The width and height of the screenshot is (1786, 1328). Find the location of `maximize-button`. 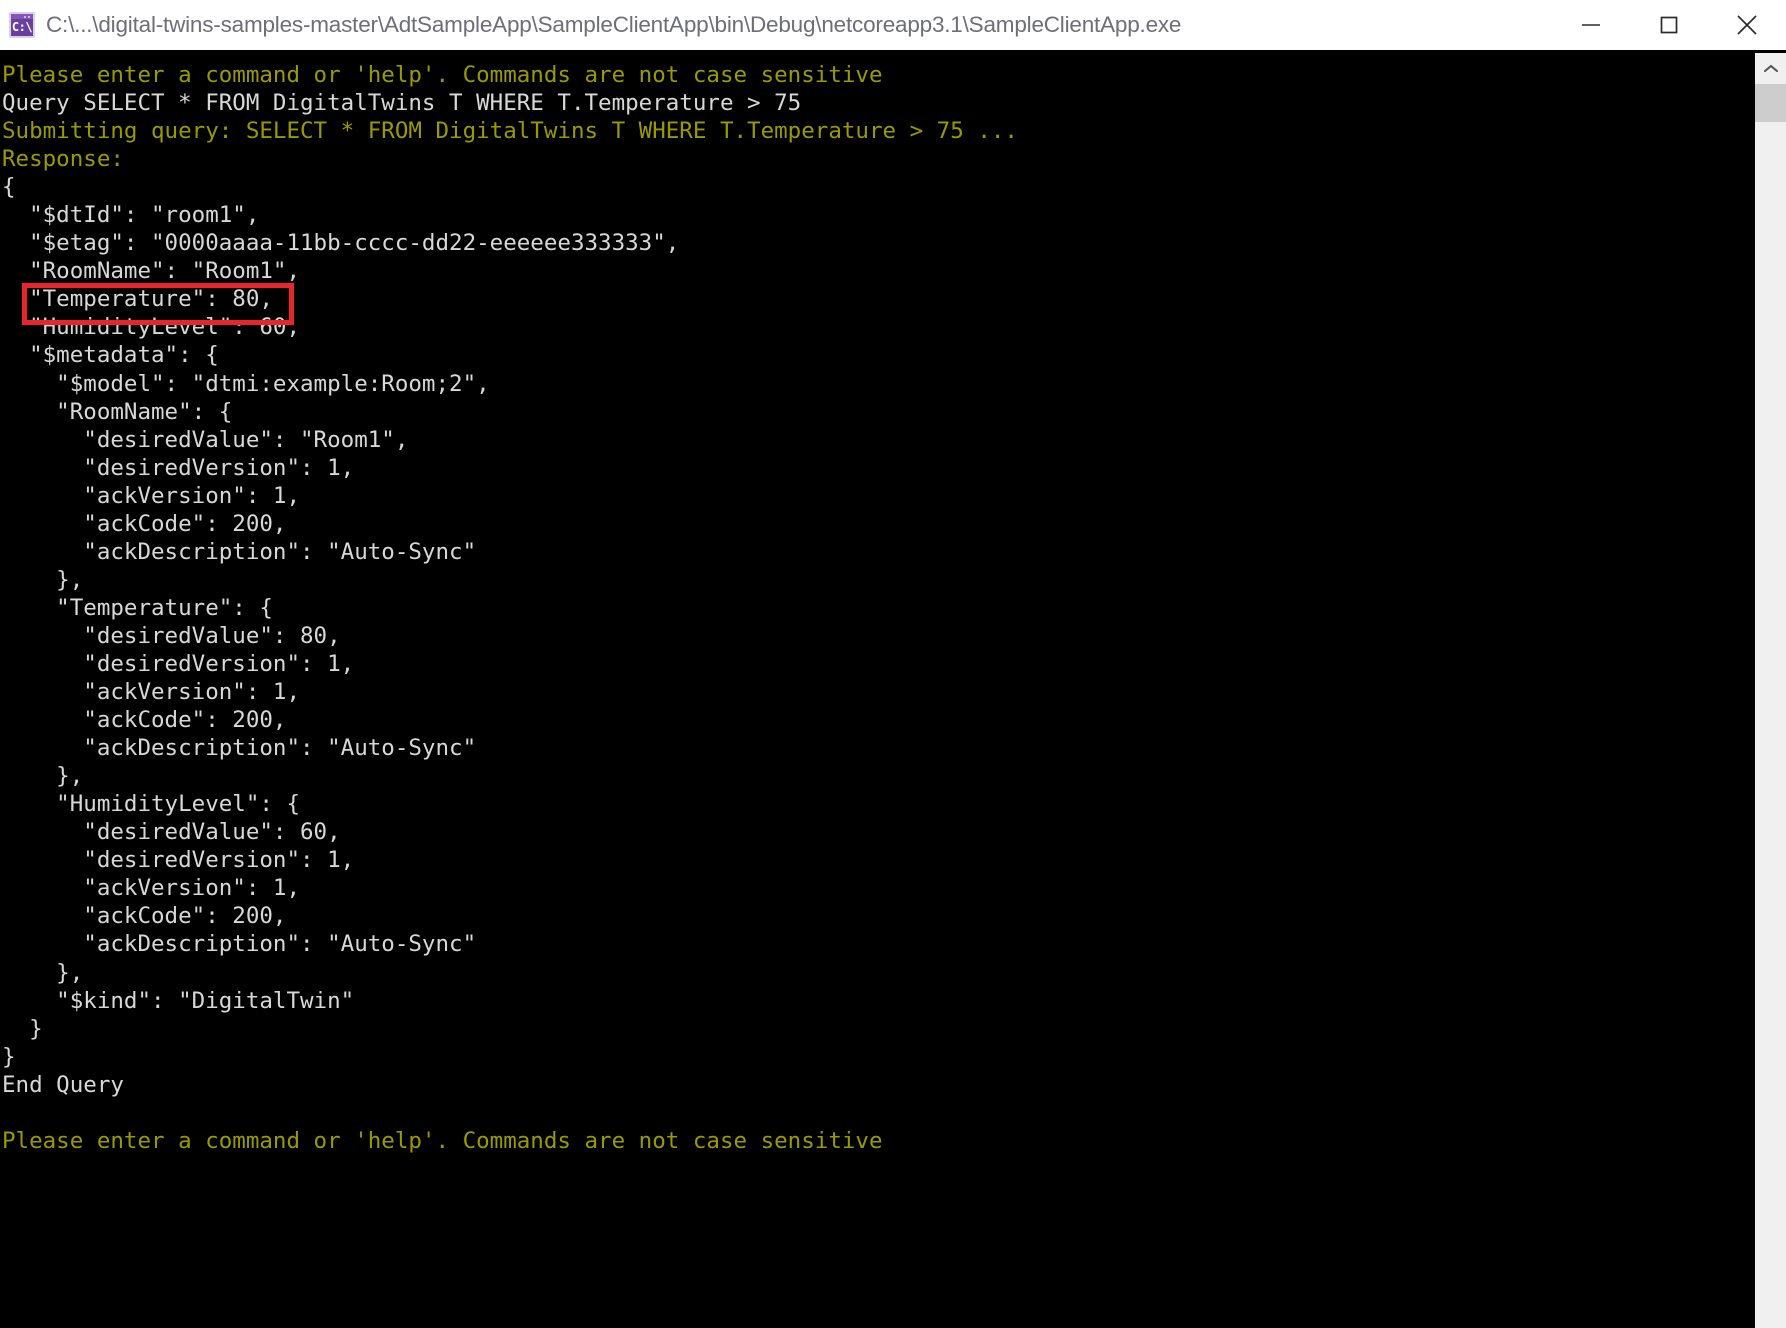

maximize-button is located at coordinates (1669, 25).